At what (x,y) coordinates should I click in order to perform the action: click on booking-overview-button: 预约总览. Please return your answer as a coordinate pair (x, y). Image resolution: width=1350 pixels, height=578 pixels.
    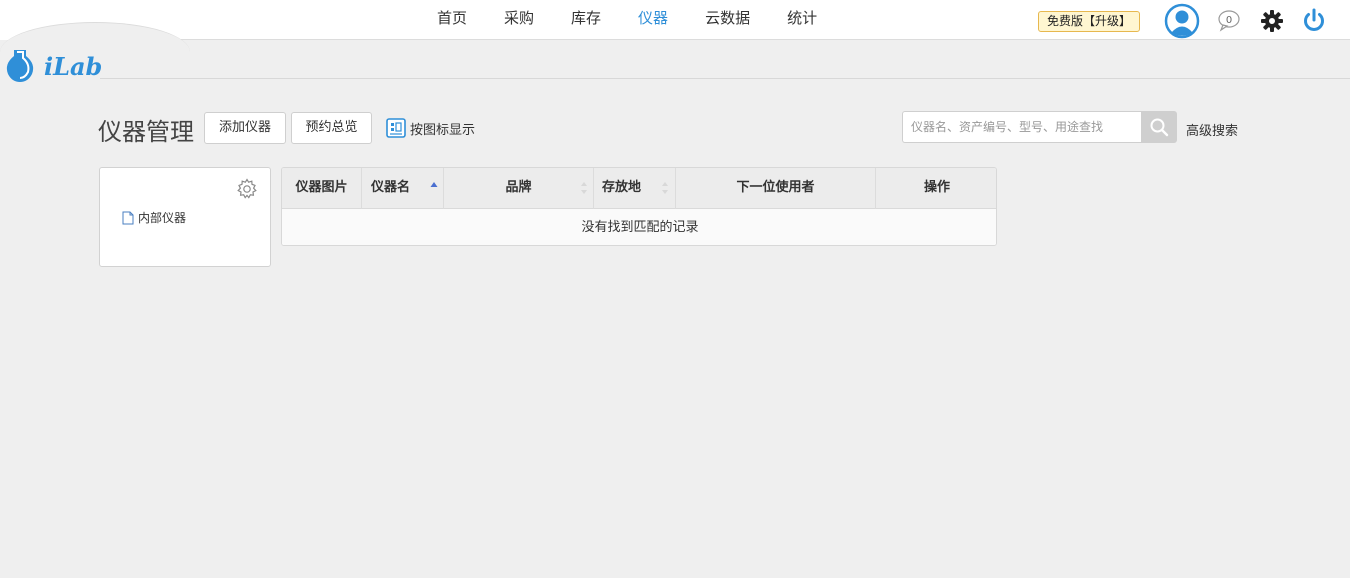
    Looking at the image, I should click on (331, 128).